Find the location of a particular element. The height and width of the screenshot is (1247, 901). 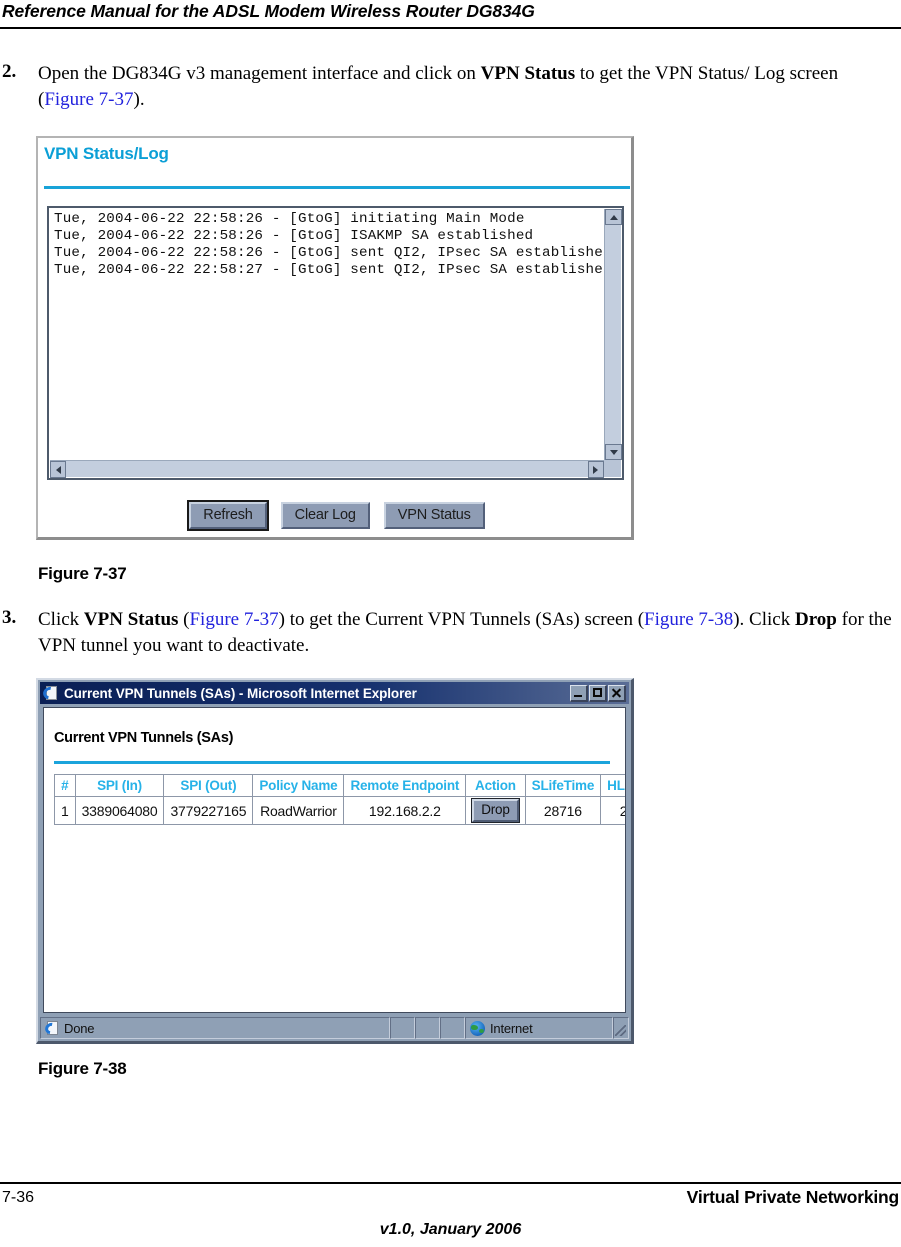

scroll-right-arrow-icon is located at coordinates (596, 469).